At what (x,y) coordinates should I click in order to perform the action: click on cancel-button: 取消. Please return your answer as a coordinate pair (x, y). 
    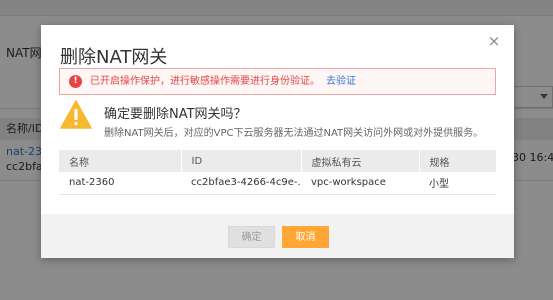
    Looking at the image, I should click on (305, 237).